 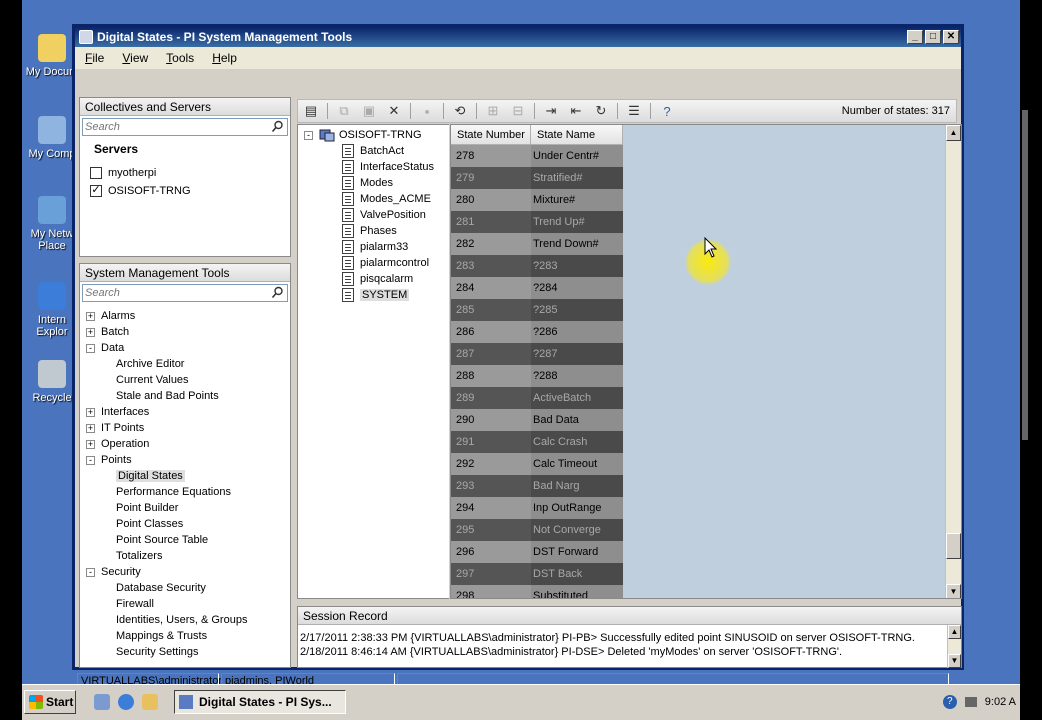 What do you see at coordinates (491, 420) in the screenshot?
I see `state-number-cell: 290` at bounding box center [491, 420].